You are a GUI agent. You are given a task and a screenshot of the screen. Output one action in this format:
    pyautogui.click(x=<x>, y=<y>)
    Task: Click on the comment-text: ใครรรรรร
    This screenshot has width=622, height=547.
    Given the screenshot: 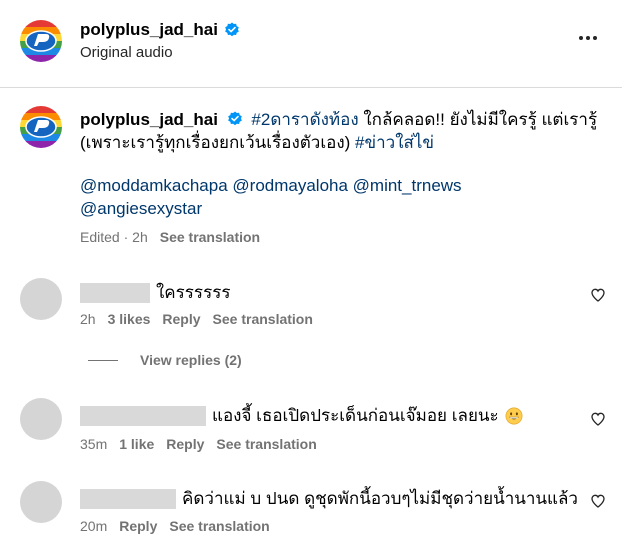 What is the action you would take?
    pyautogui.click(x=193, y=292)
    